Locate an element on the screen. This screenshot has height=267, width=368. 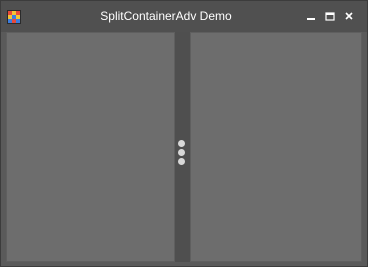
splitter-bar is located at coordinates (182, 147).